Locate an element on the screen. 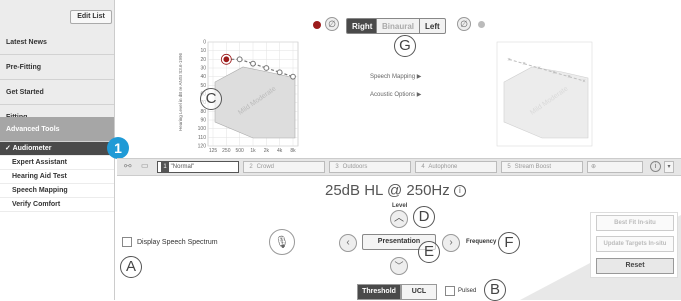  edit-list-button: Edit List is located at coordinates (91, 17).